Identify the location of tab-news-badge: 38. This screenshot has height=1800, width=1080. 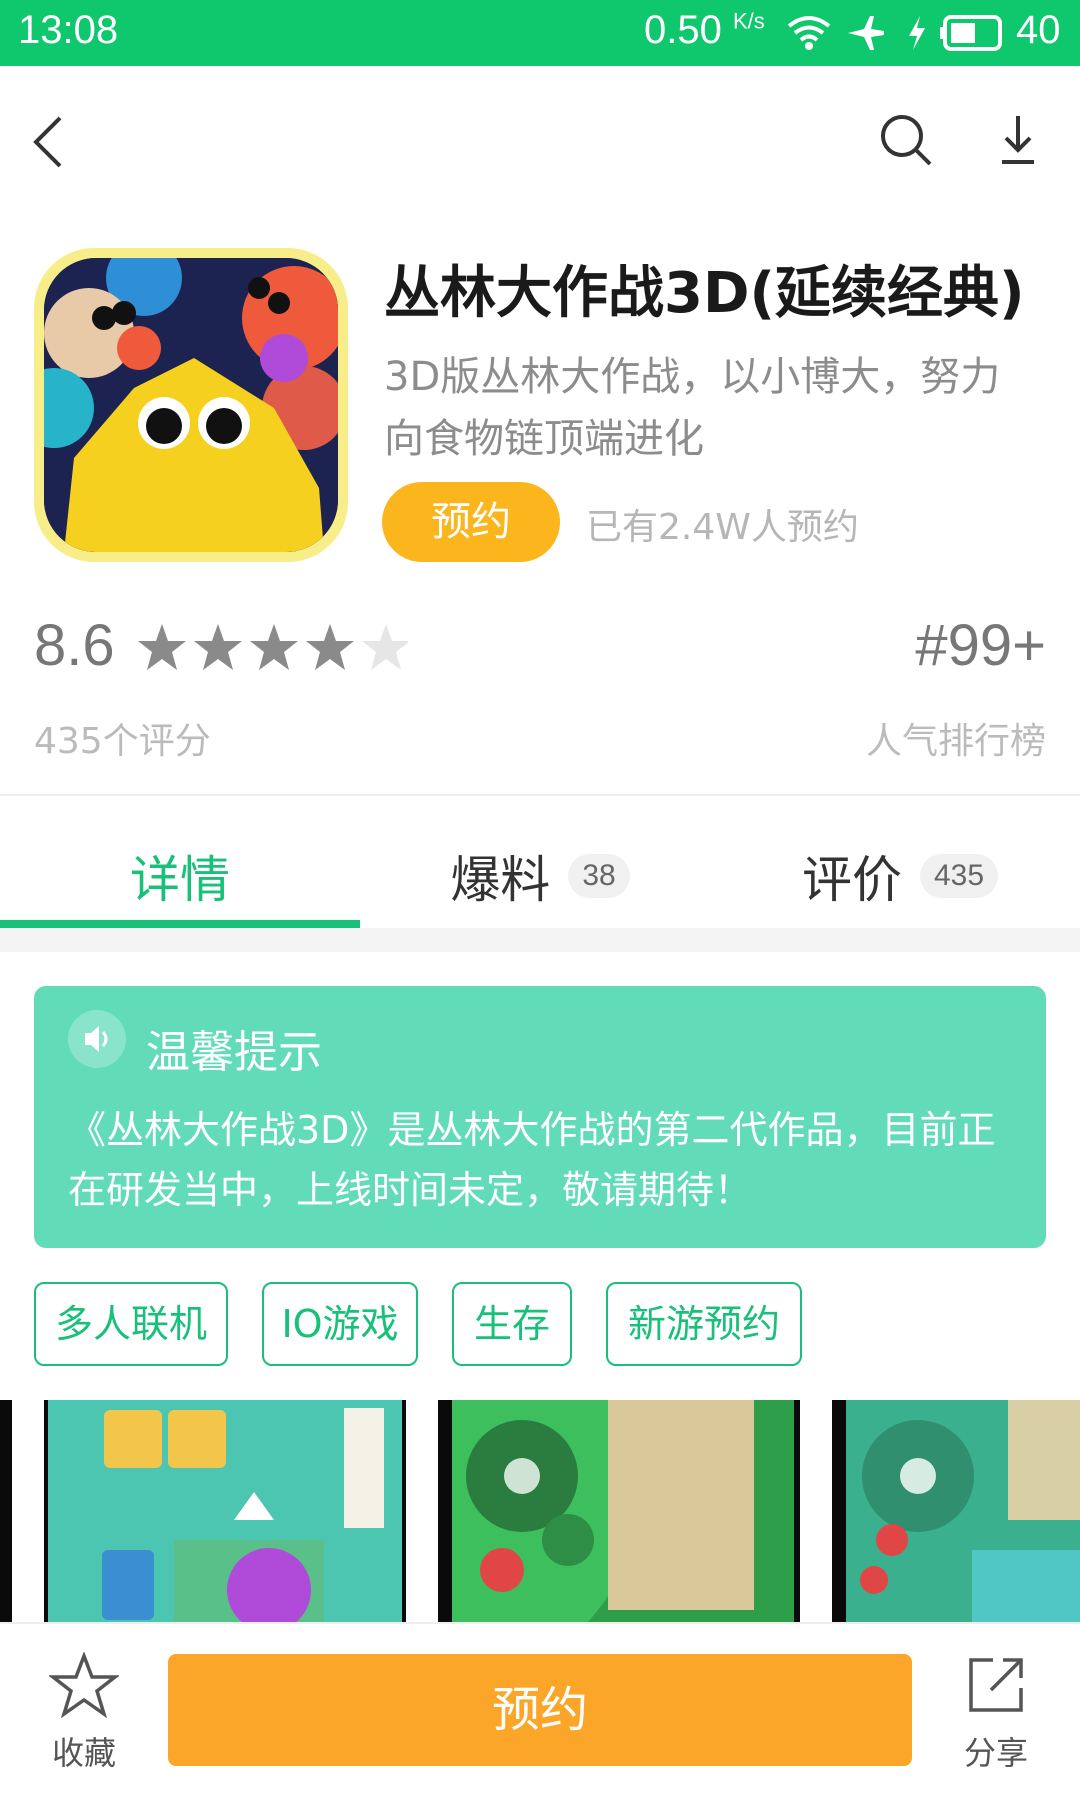
(599, 876).